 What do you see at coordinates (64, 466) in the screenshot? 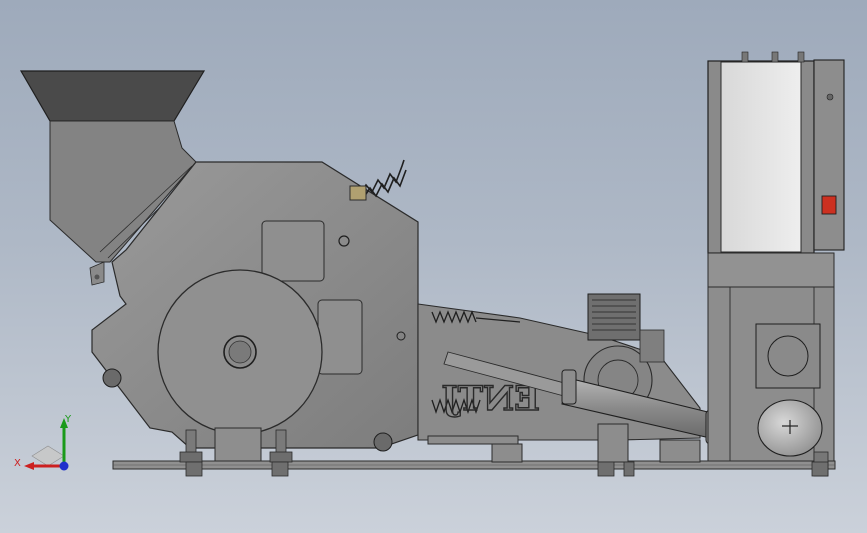
I see `z-axis-dot` at bounding box center [64, 466].